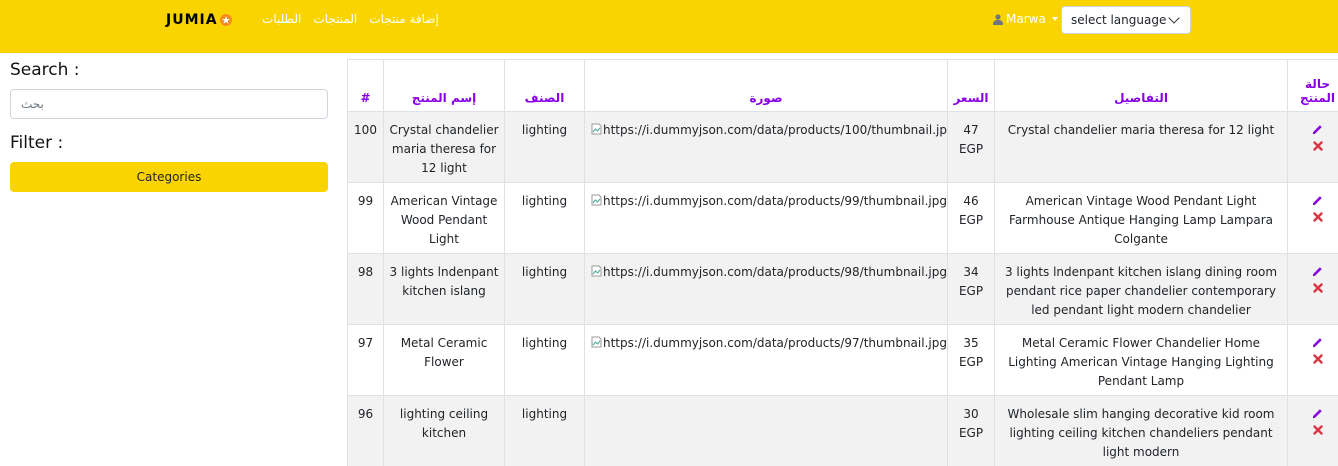 The width and height of the screenshot is (1338, 466). What do you see at coordinates (971, 147) in the screenshot?
I see `cell-price: 47 EGP` at bounding box center [971, 147].